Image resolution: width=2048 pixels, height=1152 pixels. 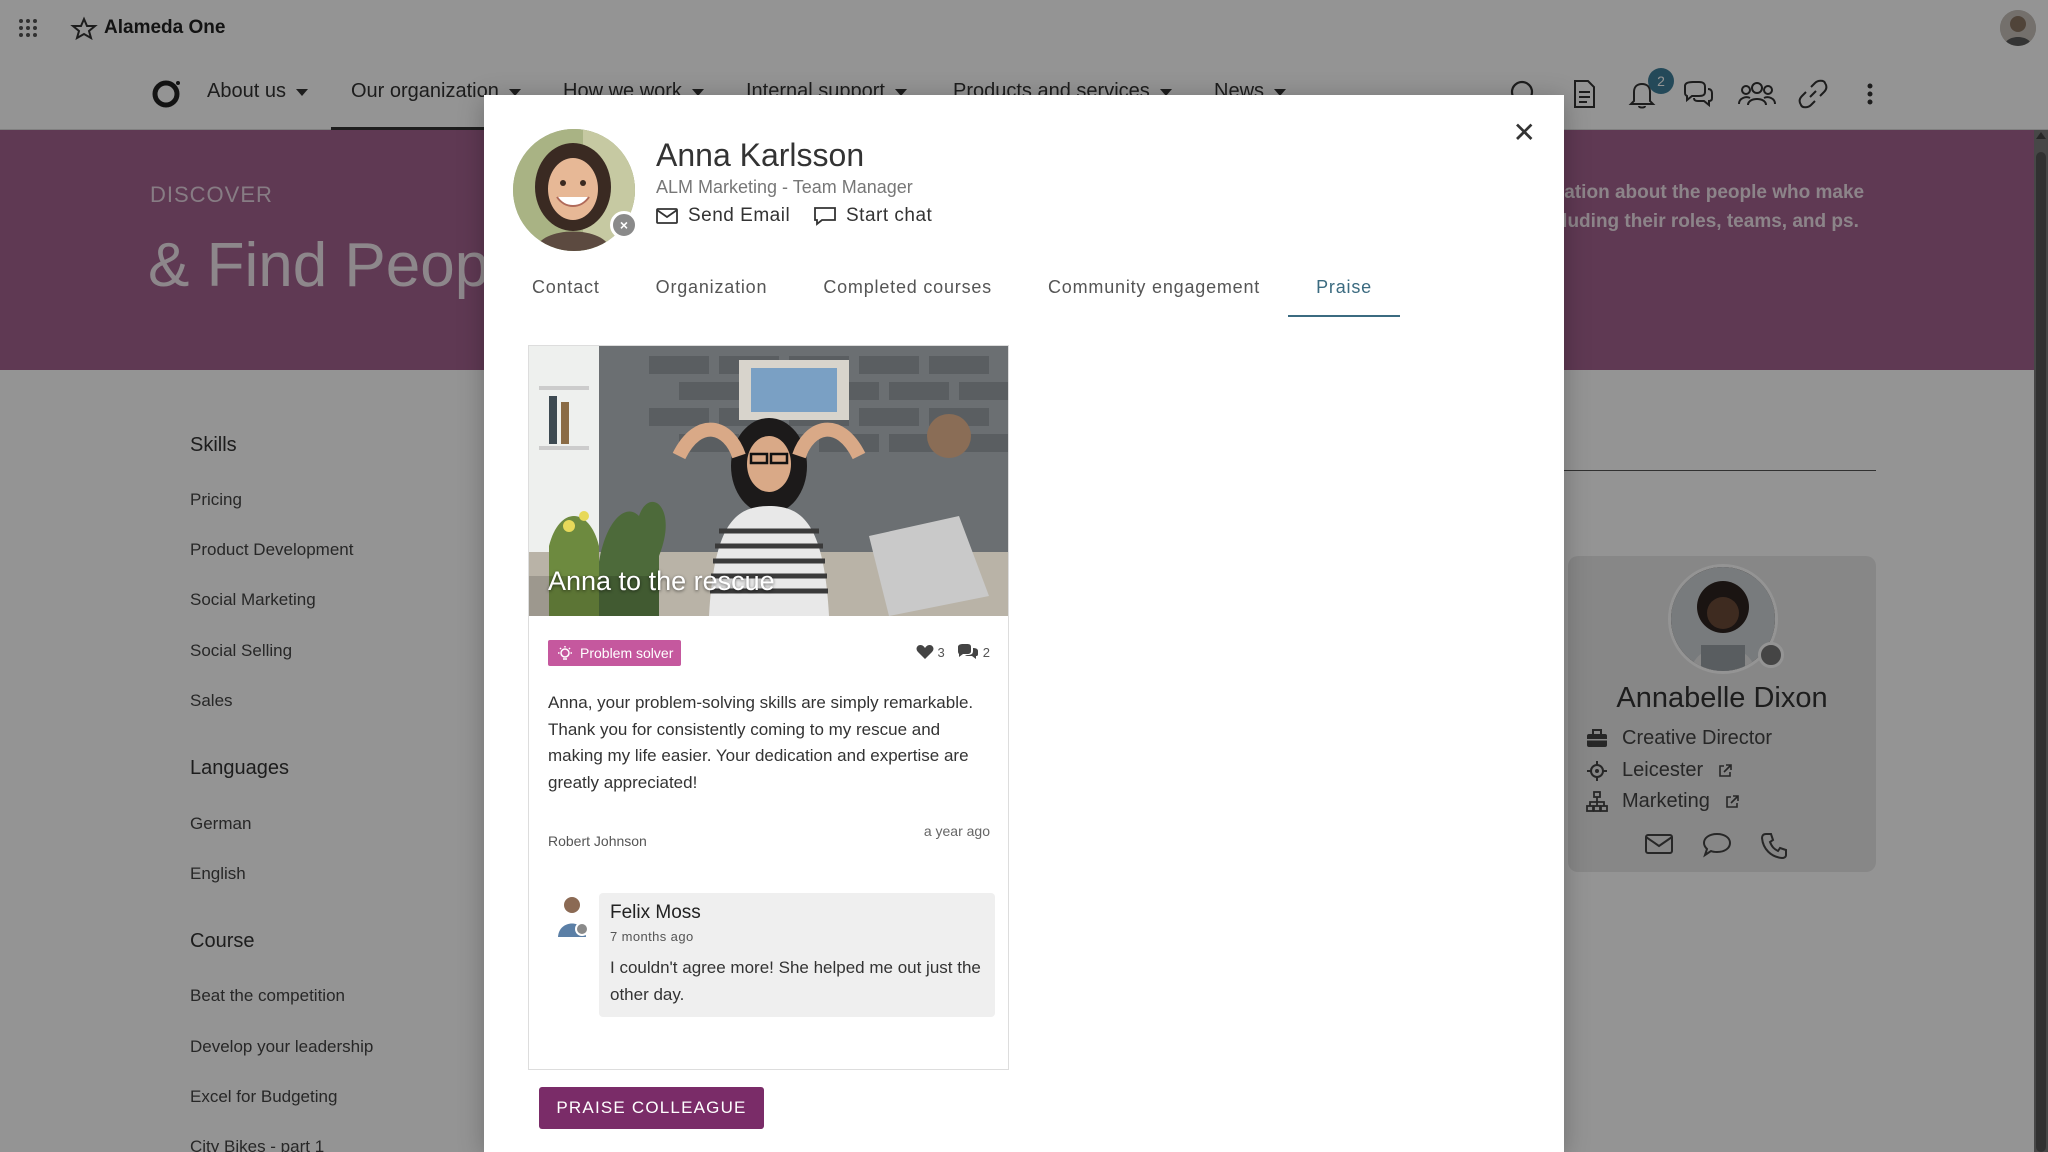 What do you see at coordinates (1344, 291) in the screenshot?
I see `tab-praise: Praise` at bounding box center [1344, 291].